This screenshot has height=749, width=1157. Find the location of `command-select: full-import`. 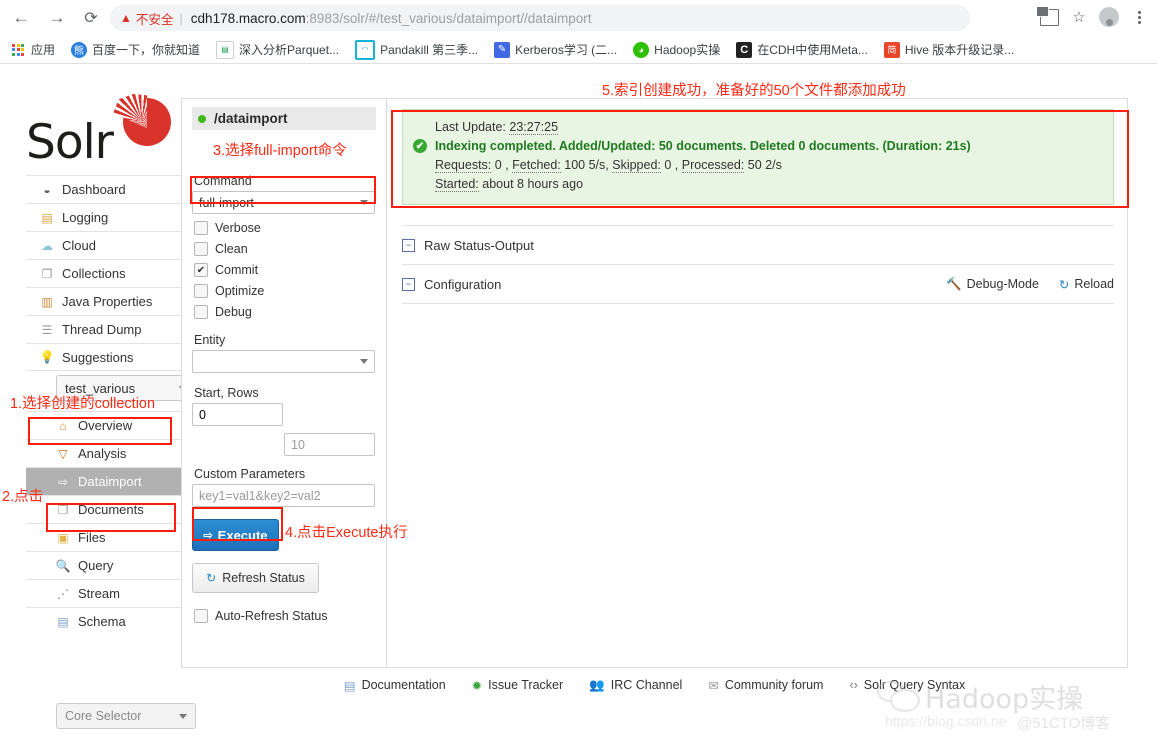

command-select: full-import is located at coordinates (283, 202).